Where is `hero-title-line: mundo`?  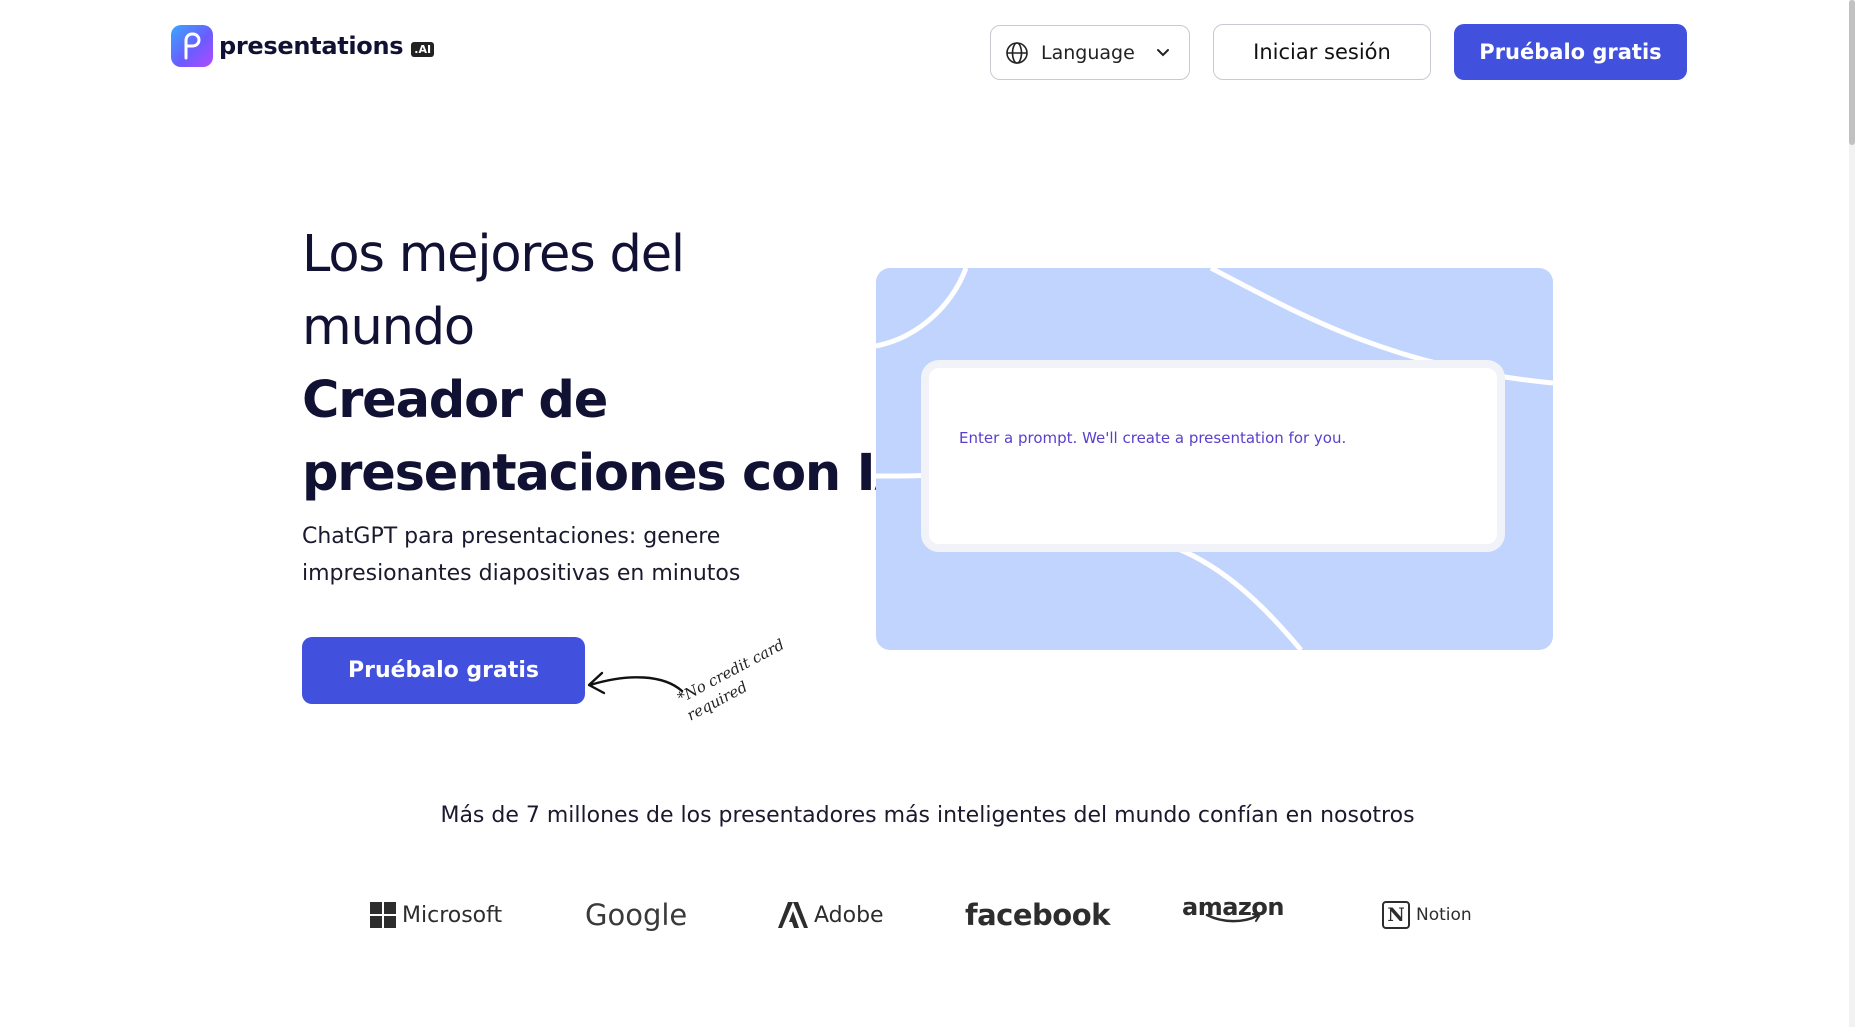
hero-title-line: mundo is located at coordinates (388, 327).